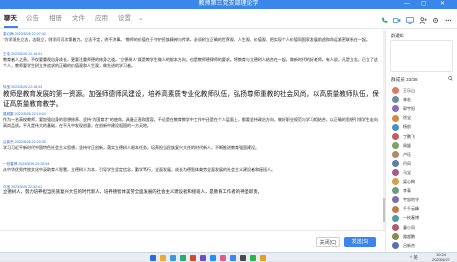 The height and width of the screenshot is (262, 457). What do you see at coordinates (442, 4) in the screenshot?
I see `close-window-button: ✕` at bounding box center [442, 4].